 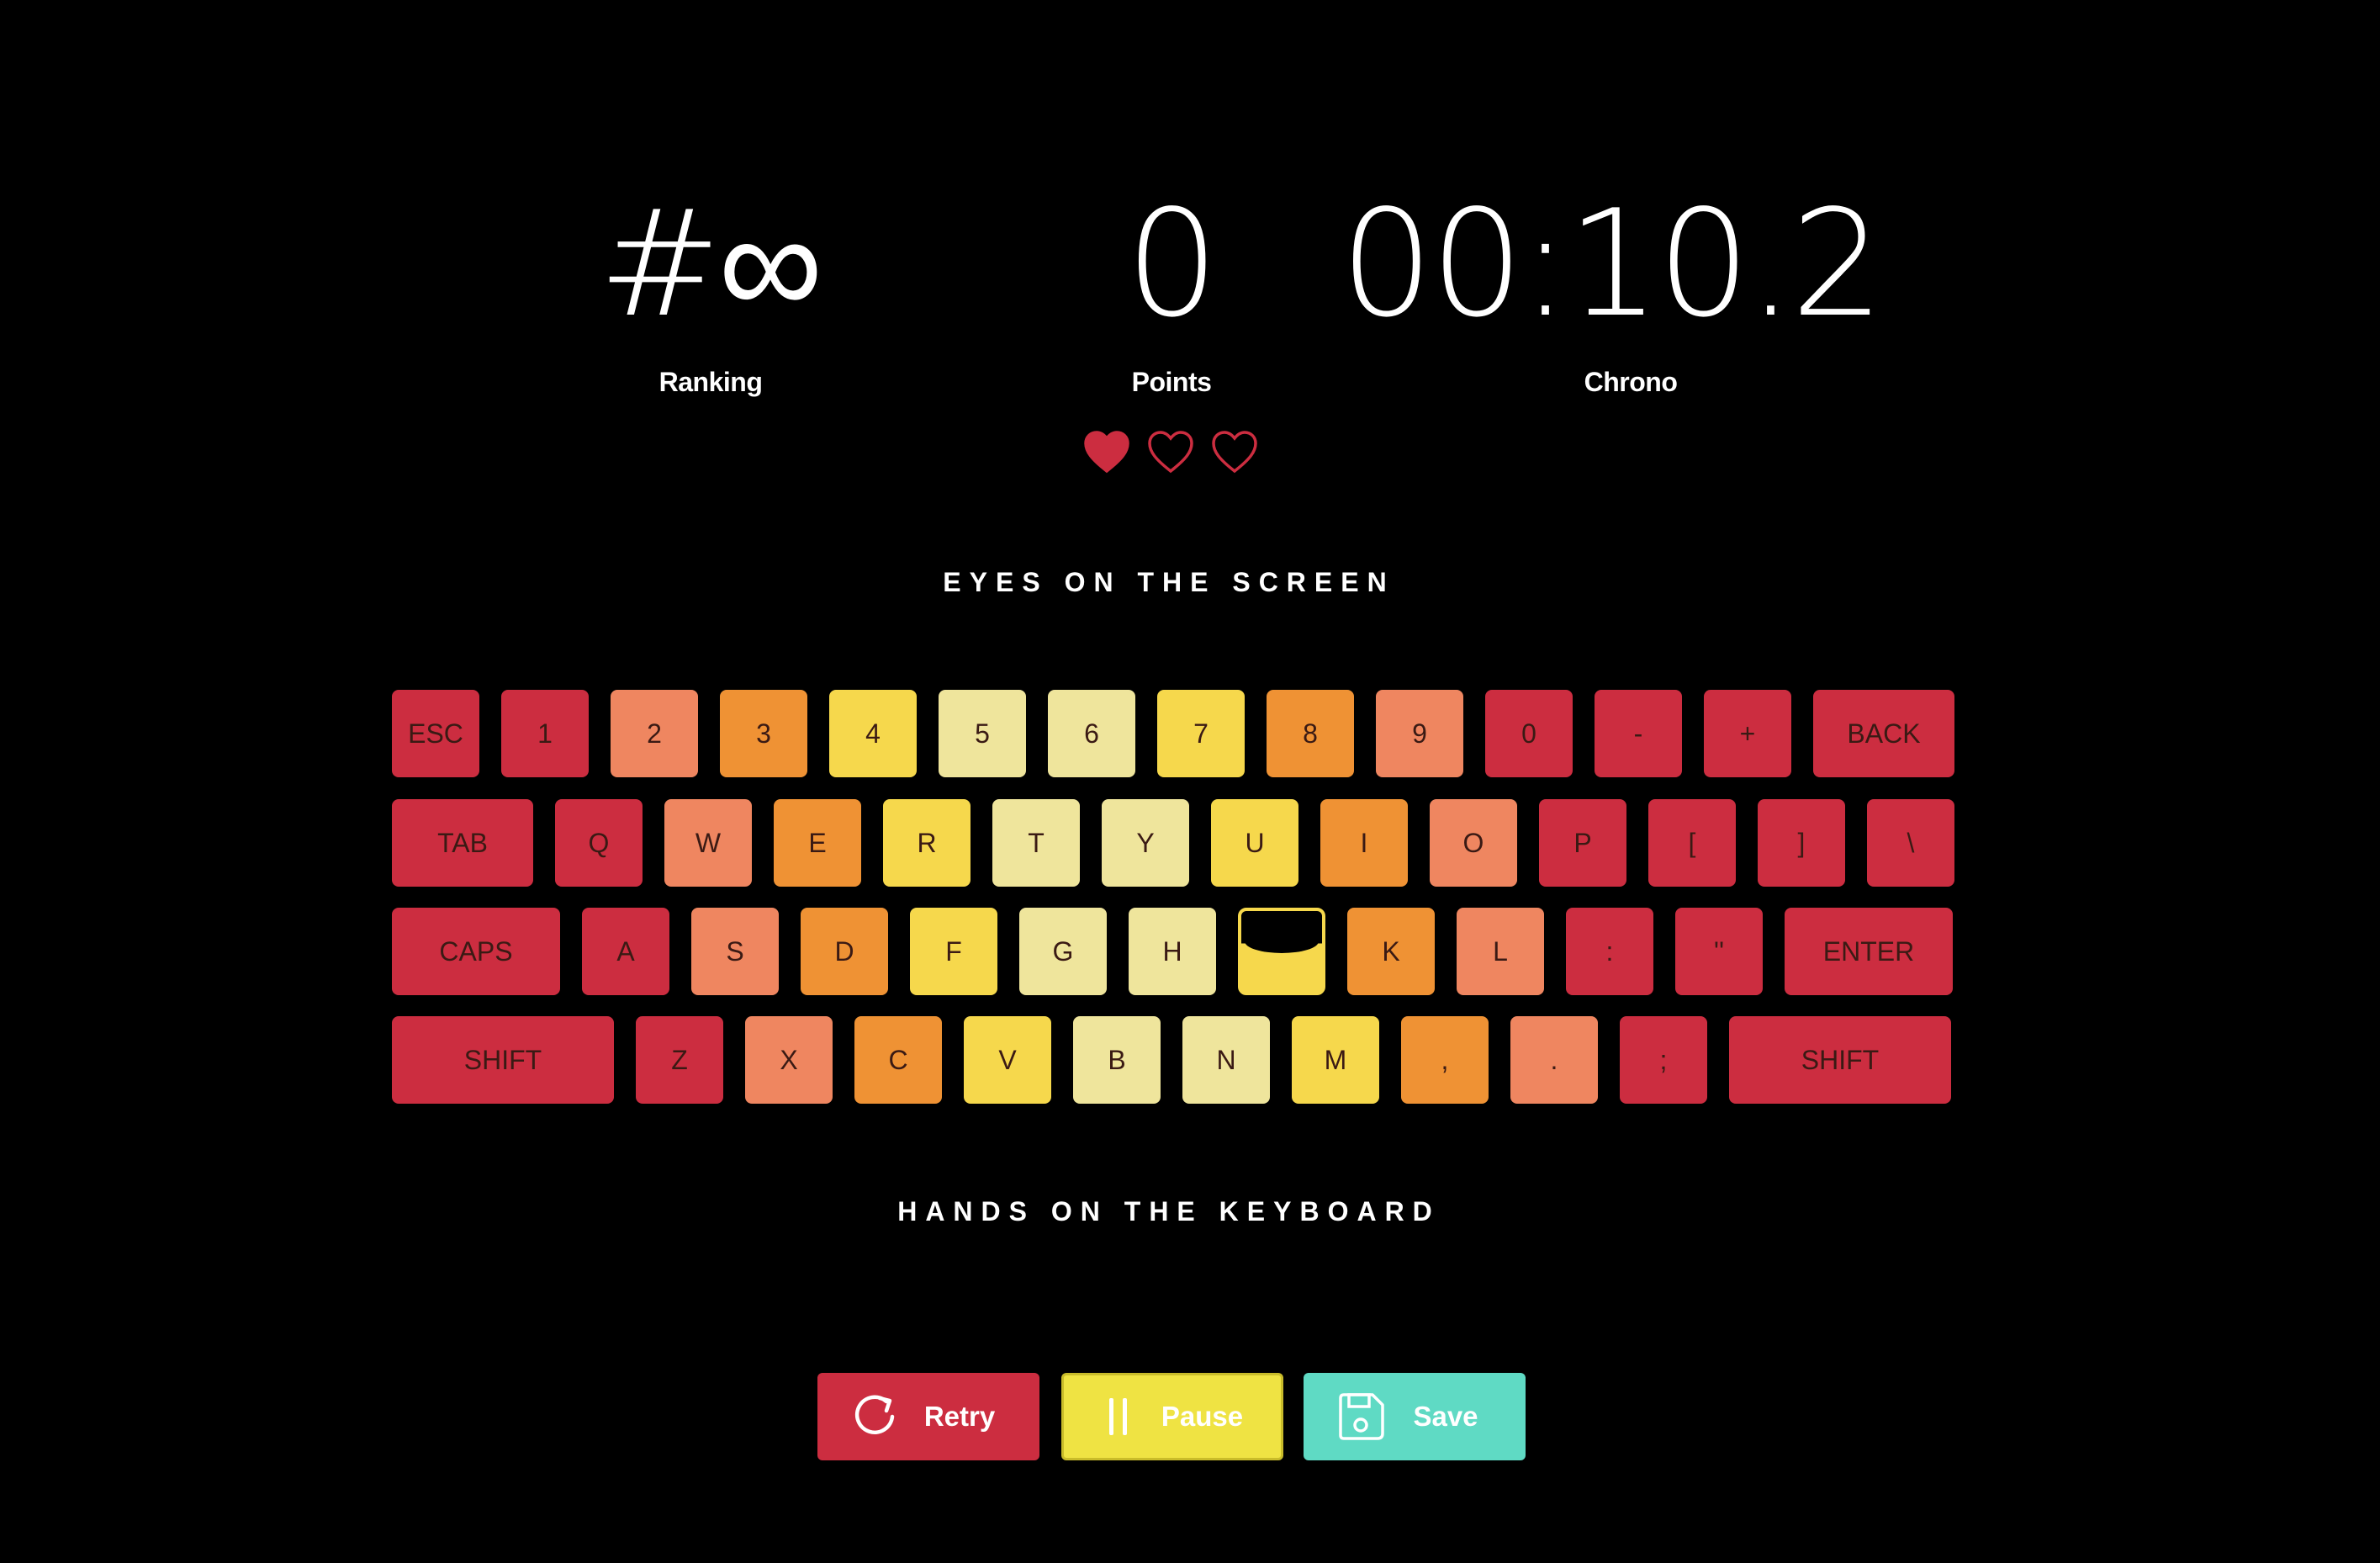 I want to click on key-symbol: ;, so click(x=1663, y=1060).